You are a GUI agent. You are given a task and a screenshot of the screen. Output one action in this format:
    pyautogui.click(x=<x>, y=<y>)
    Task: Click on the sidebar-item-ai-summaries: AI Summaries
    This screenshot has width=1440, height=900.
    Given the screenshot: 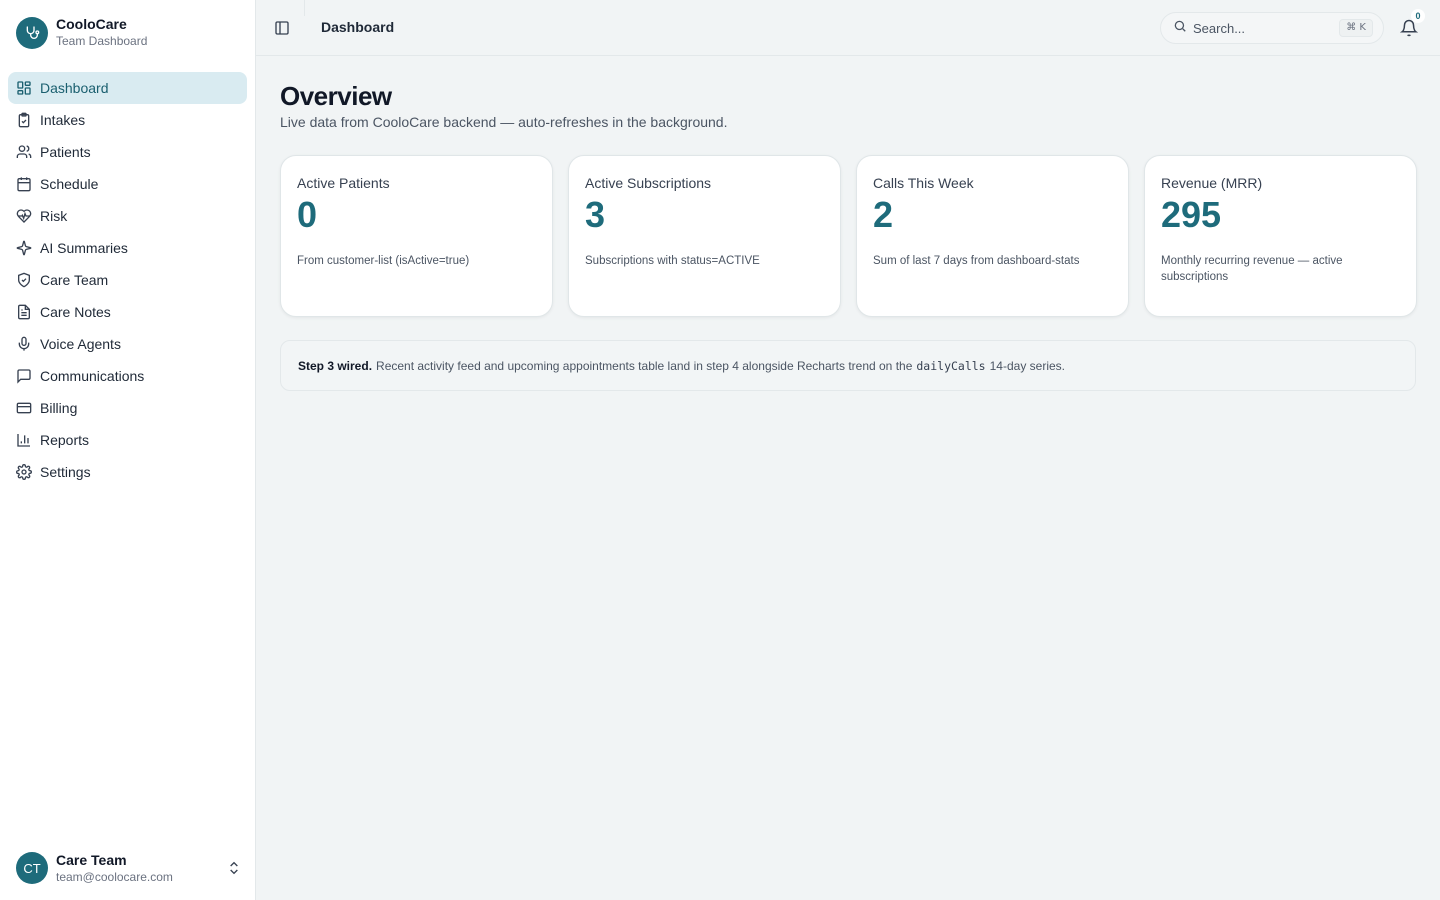 What is the action you would take?
    pyautogui.click(x=127, y=248)
    